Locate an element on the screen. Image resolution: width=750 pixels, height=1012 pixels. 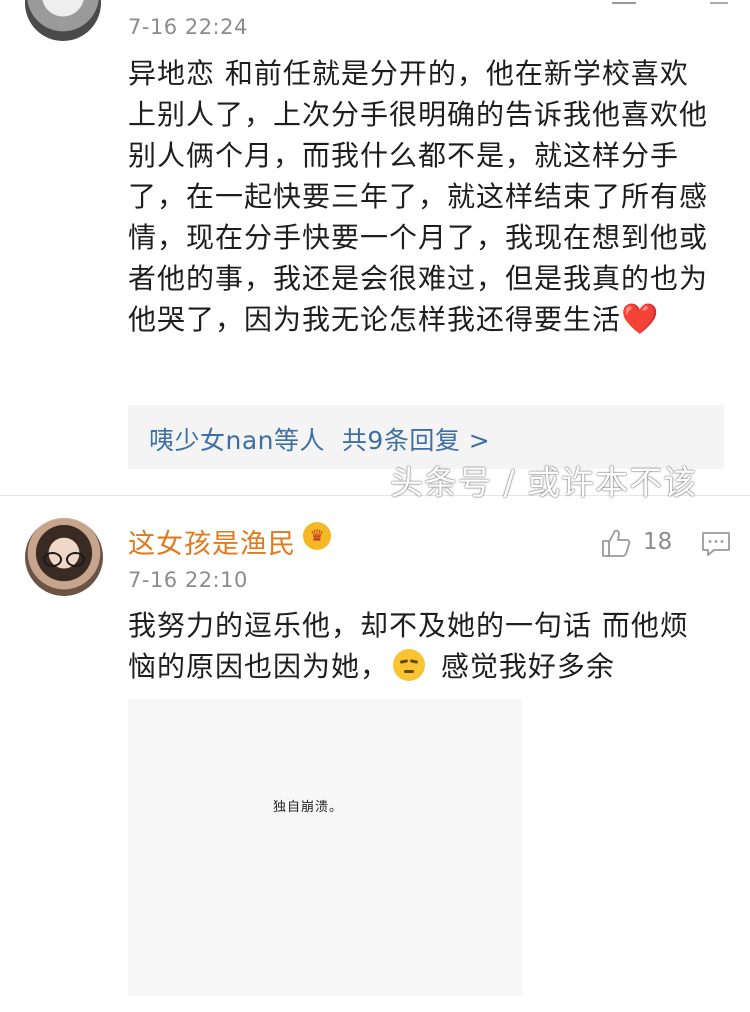
image-caption: 独自崩溃。 is located at coordinates (308, 807).